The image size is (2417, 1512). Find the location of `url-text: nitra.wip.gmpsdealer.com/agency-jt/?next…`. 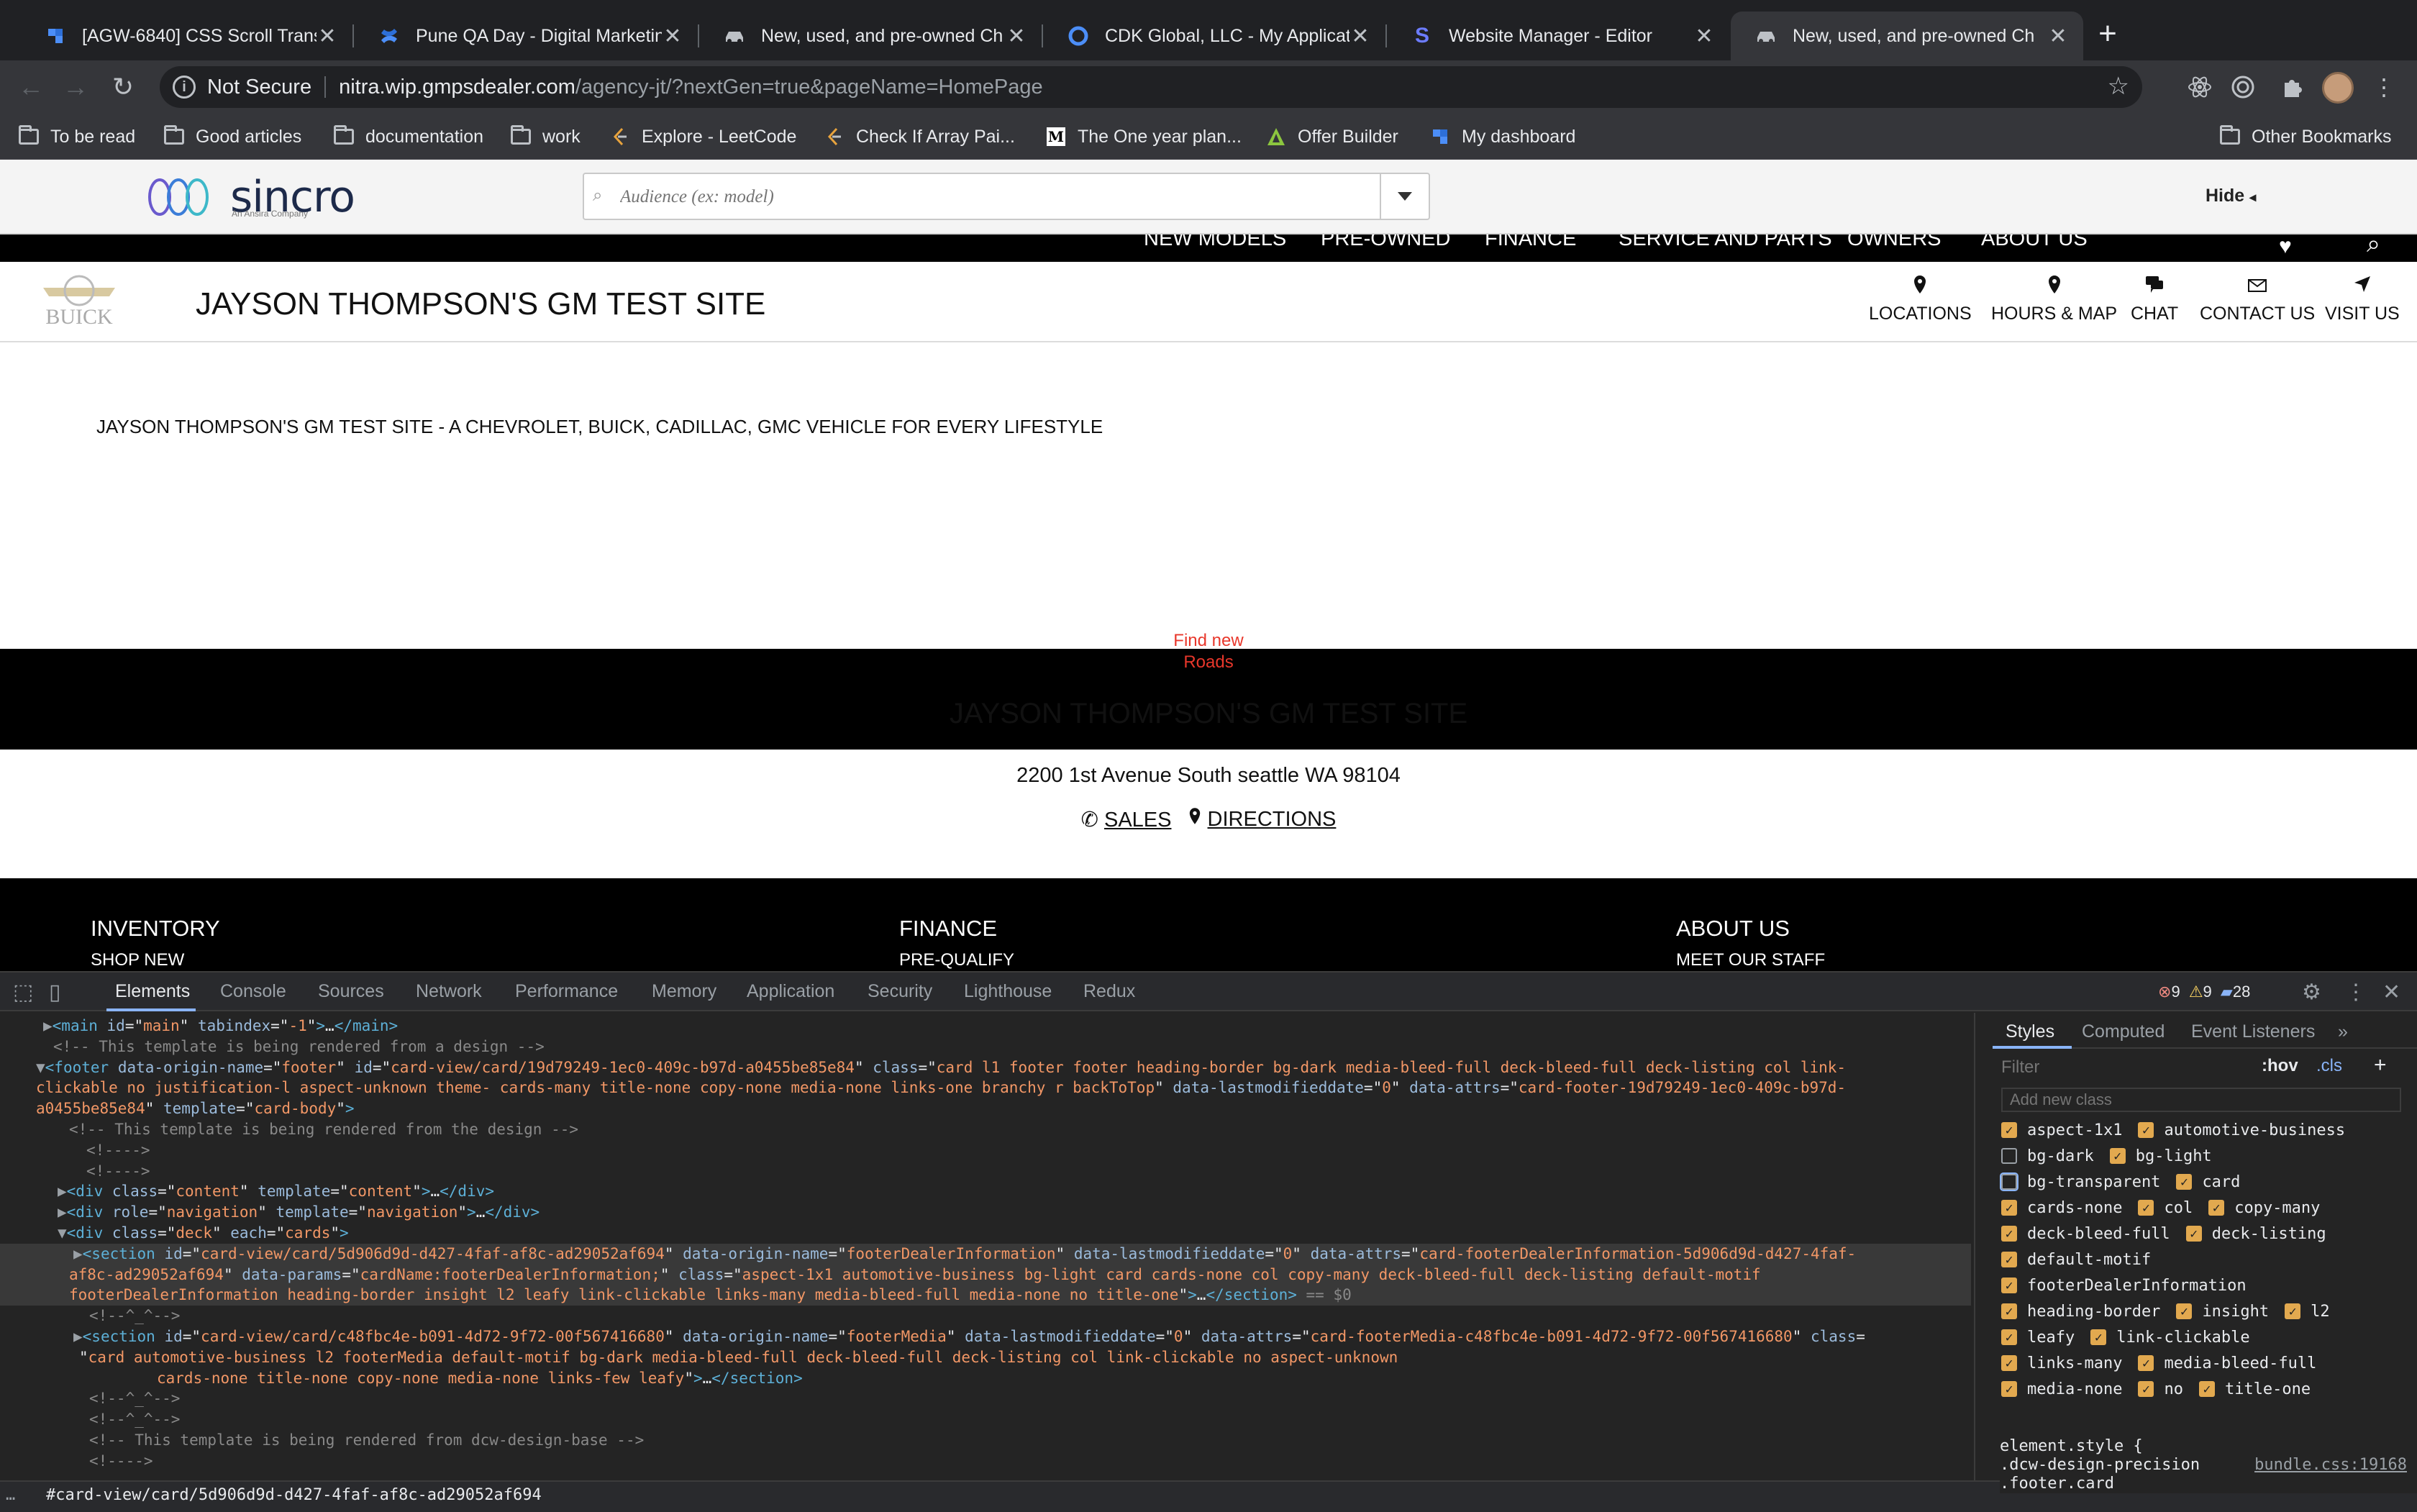

url-text: nitra.wip.gmpsdealer.com/agency-jt/?next… is located at coordinates (691, 87).